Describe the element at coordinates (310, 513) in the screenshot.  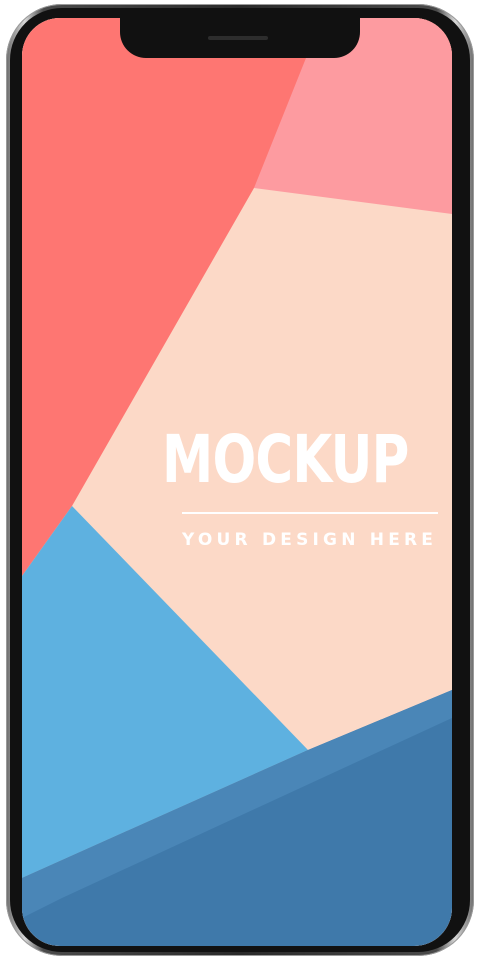
I see `title-divider` at that location.